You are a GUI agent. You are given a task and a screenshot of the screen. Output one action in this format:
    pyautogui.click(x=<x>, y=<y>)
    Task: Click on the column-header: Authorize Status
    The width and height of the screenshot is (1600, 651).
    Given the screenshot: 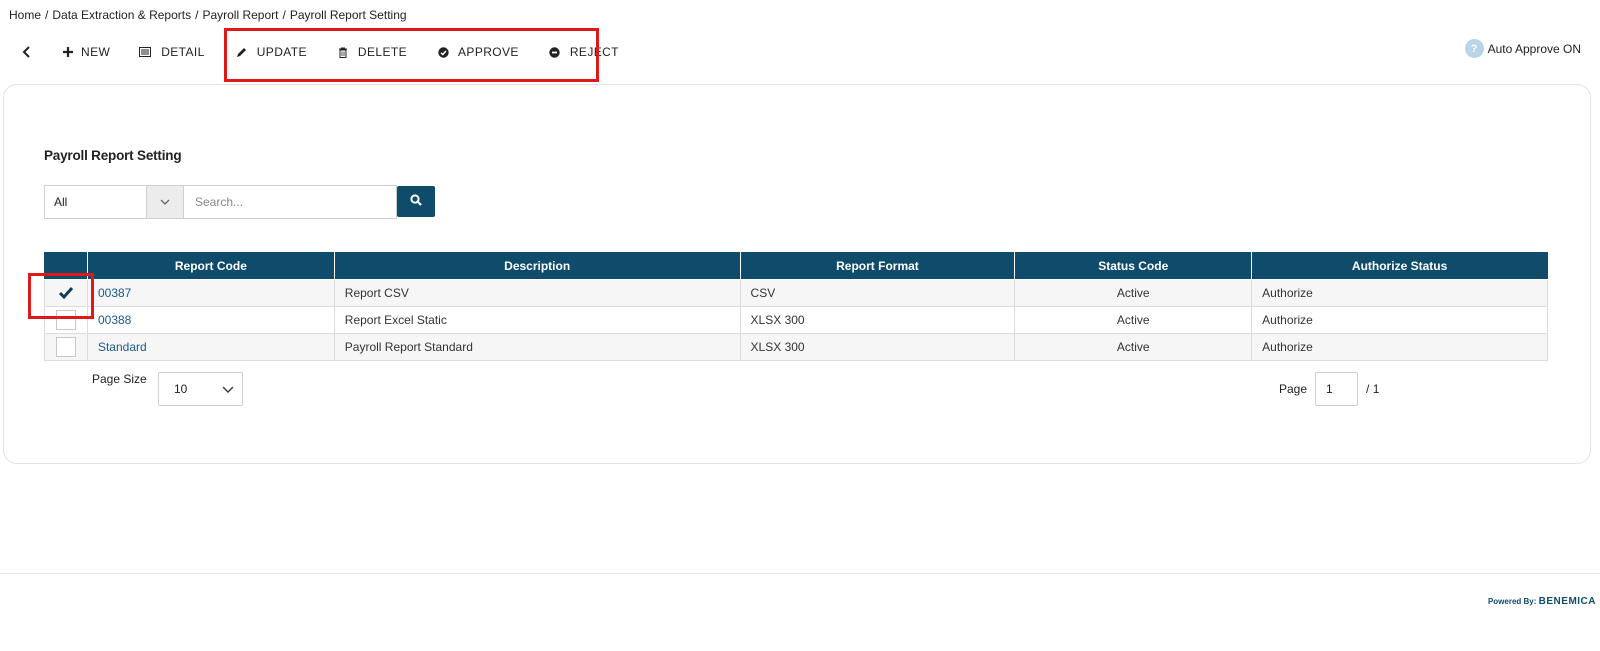 What is the action you would take?
    pyautogui.click(x=1399, y=266)
    